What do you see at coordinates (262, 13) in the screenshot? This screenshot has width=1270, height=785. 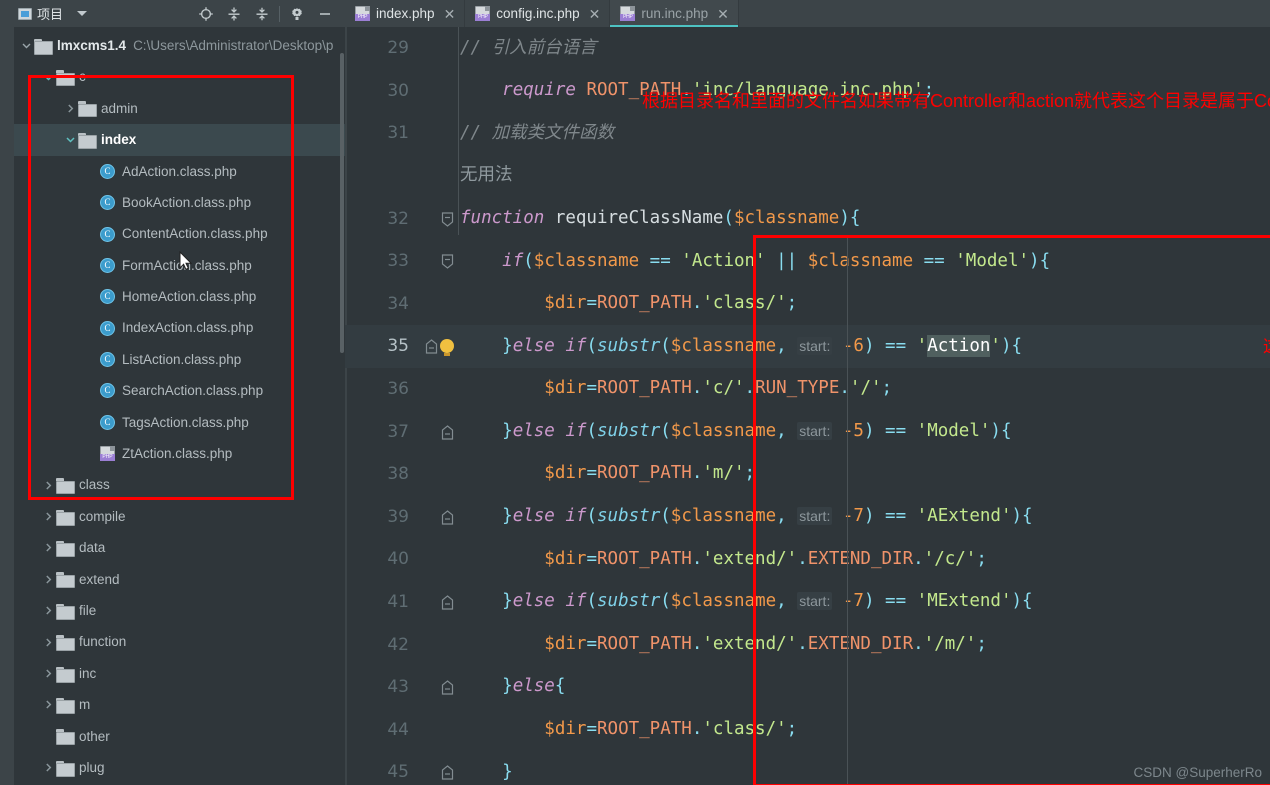 I see `collapse-all-icon` at bounding box center [262, 13].